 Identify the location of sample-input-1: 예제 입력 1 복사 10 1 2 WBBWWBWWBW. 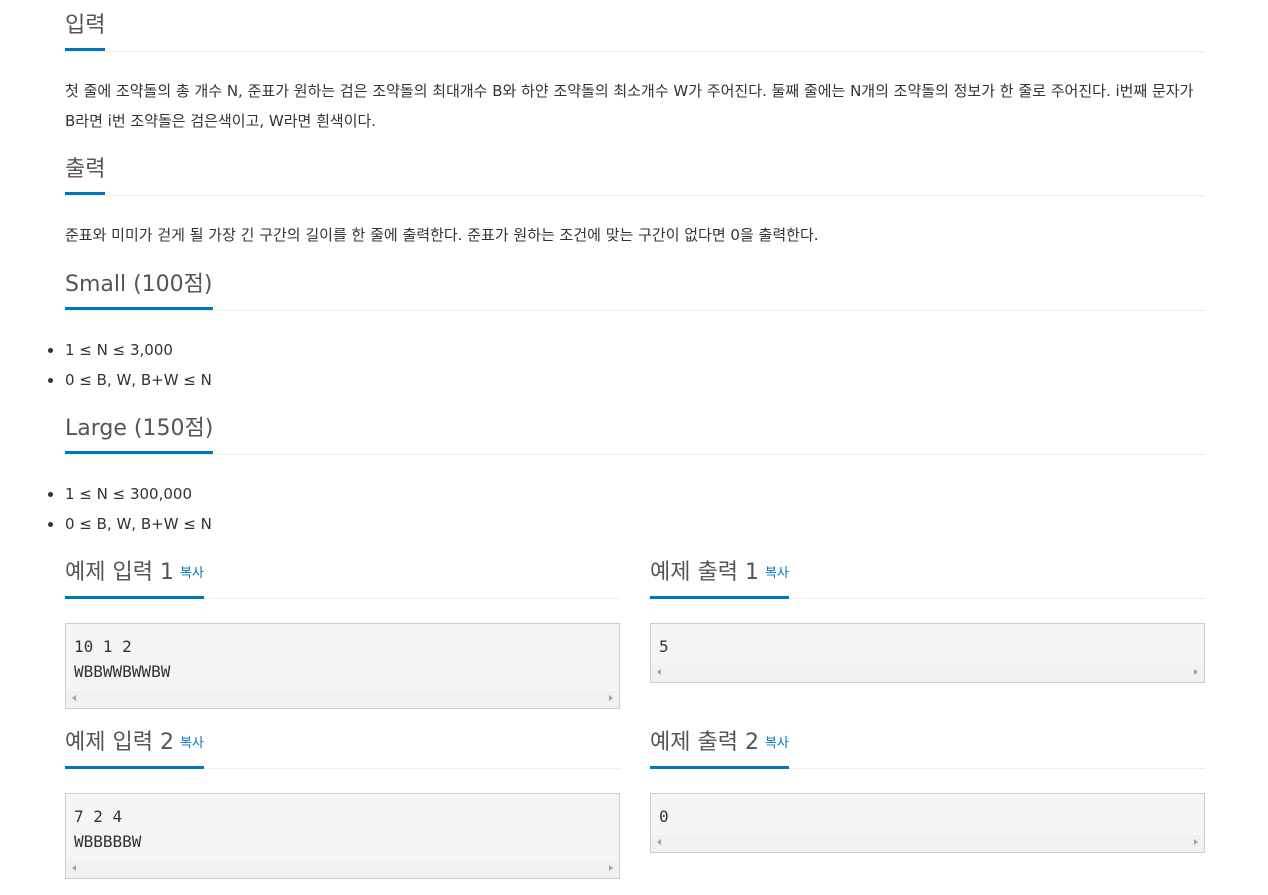
(342, 628).